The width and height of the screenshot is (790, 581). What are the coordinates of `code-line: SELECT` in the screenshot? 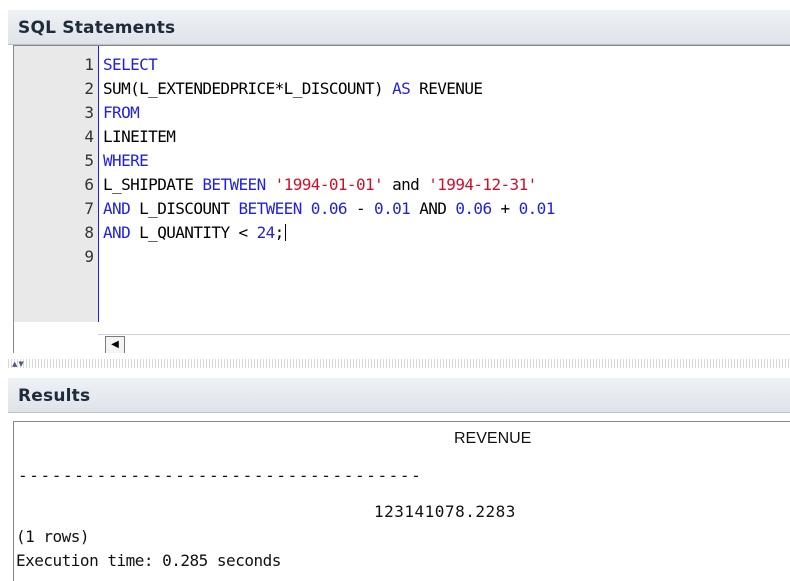 It's located at (130, 65).